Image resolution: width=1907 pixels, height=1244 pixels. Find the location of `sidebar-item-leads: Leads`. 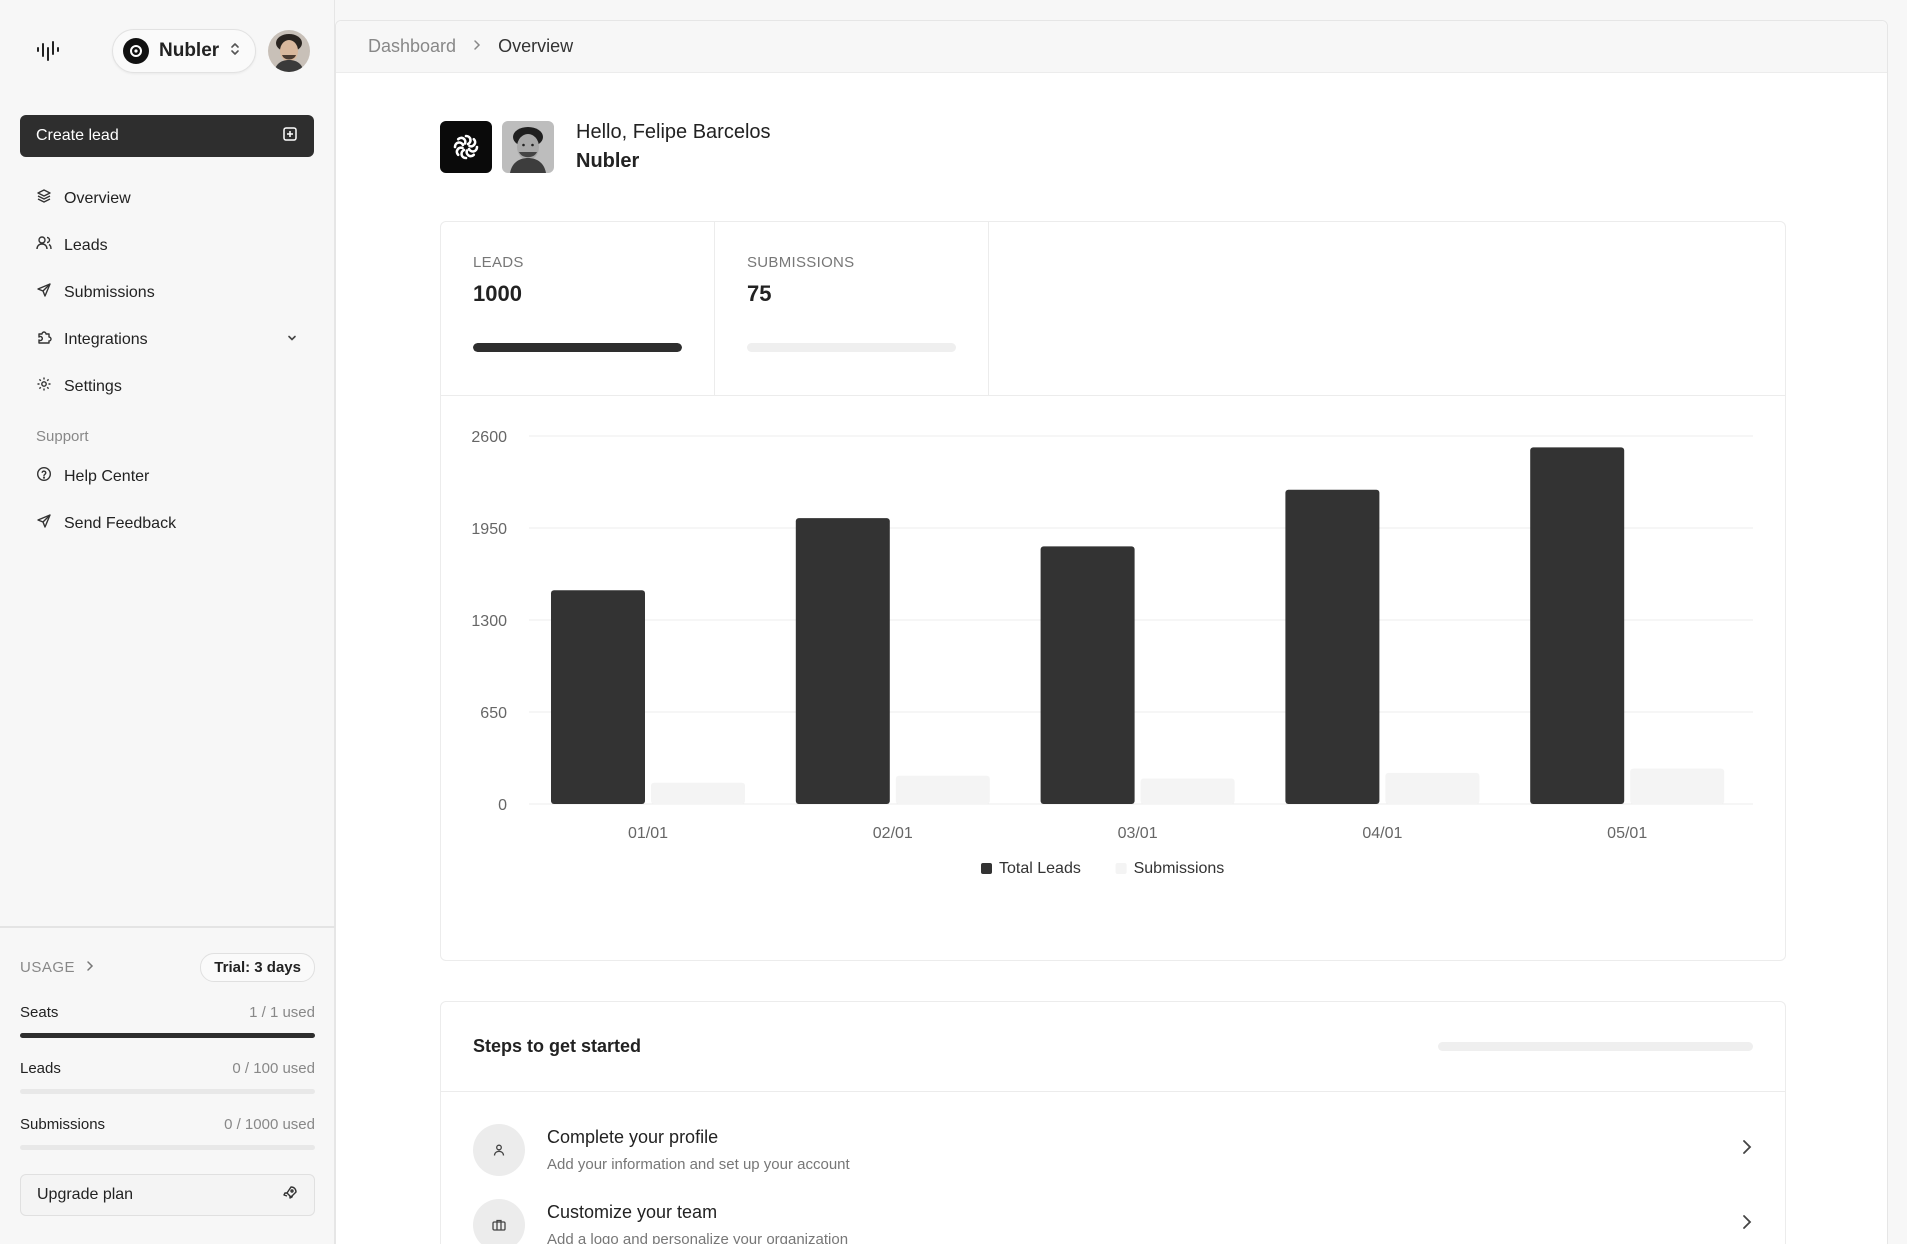

sidebar-item-leads: Leads is located at coordinates (167, 245).